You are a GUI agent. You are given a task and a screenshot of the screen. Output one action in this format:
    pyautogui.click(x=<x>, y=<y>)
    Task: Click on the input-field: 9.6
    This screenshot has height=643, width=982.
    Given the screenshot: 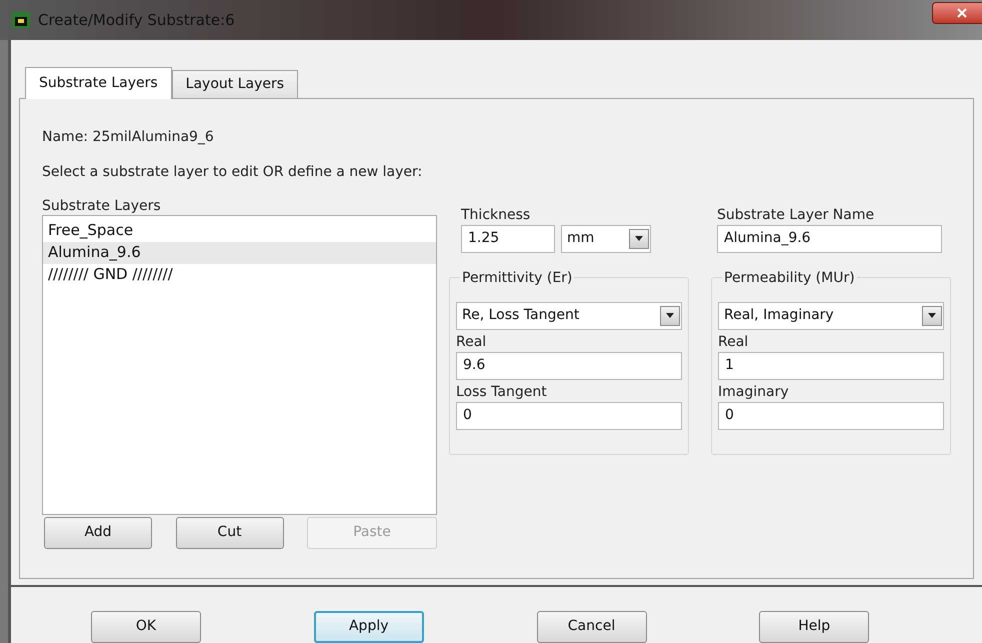 What is the action you would take?
    pyautogui.click(x=569, y=366)
    